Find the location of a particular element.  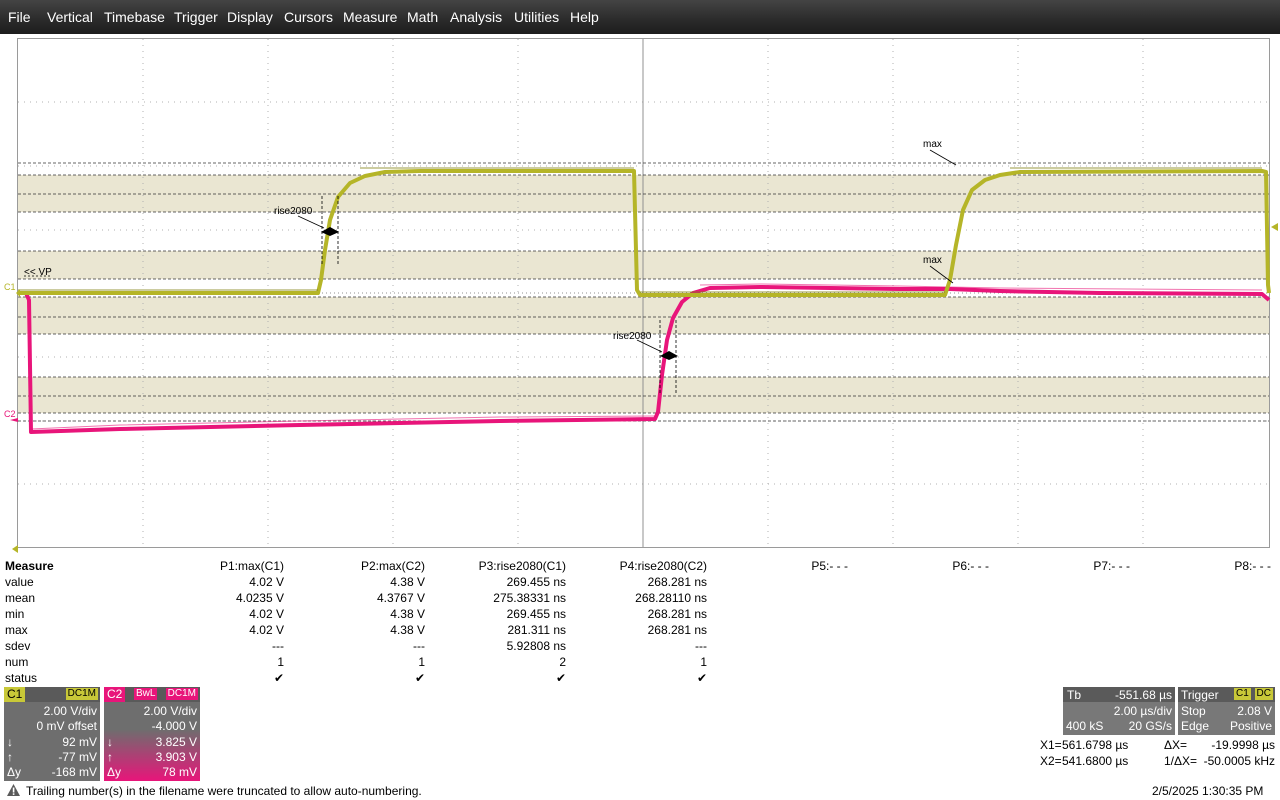

c2-level-marker: C2 is located at coordinates (11, 415).